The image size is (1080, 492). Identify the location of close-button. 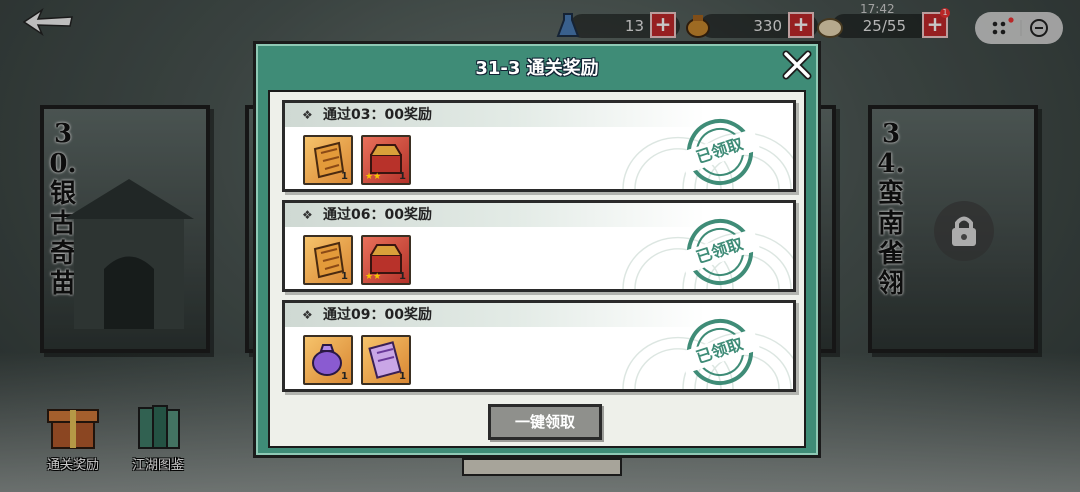
(797, 65).